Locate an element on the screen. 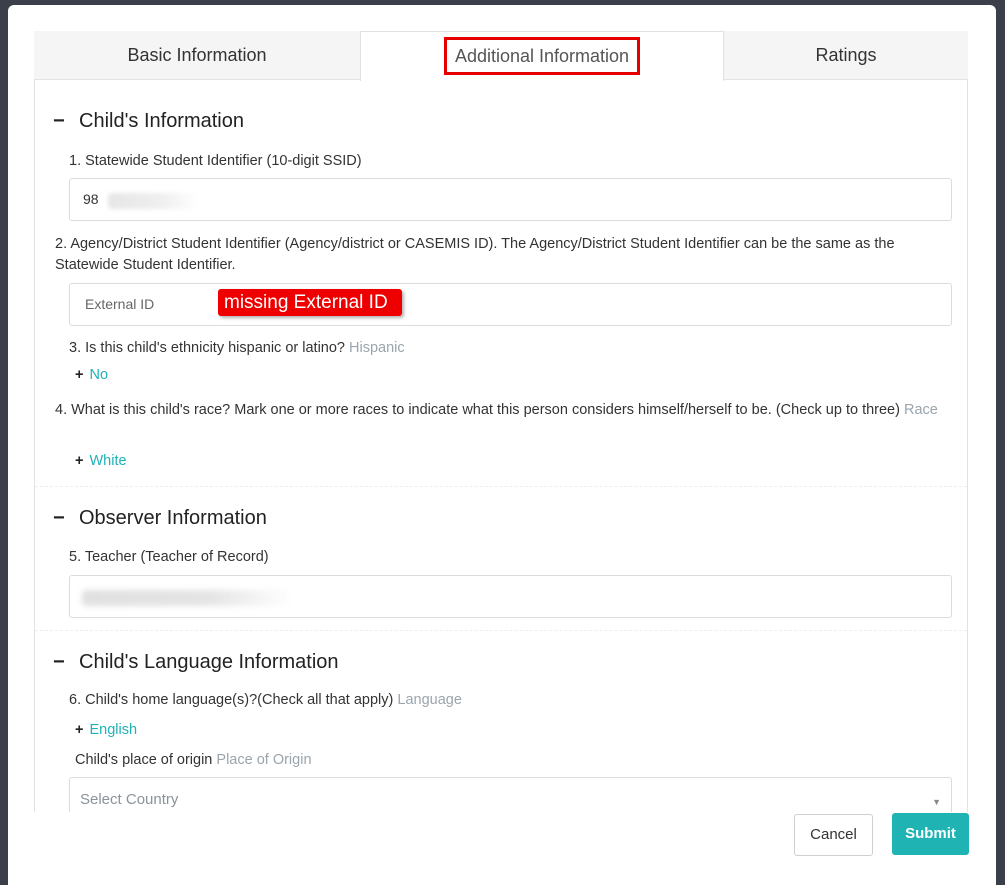  section-title: Child's Information is located at coordinates (161, 121).